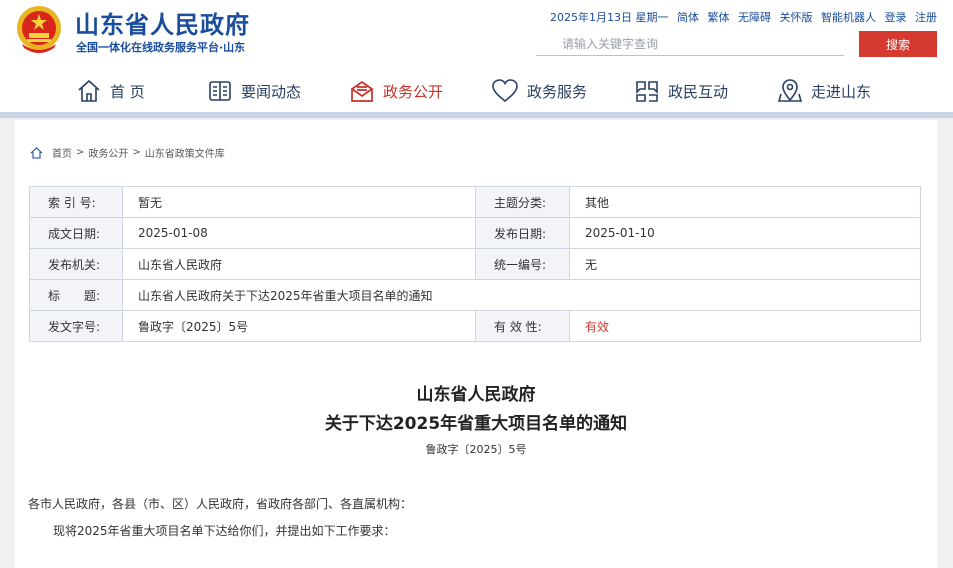  I want to click on nav-label-gov-affairs: 政务公开, so click(413, 91).